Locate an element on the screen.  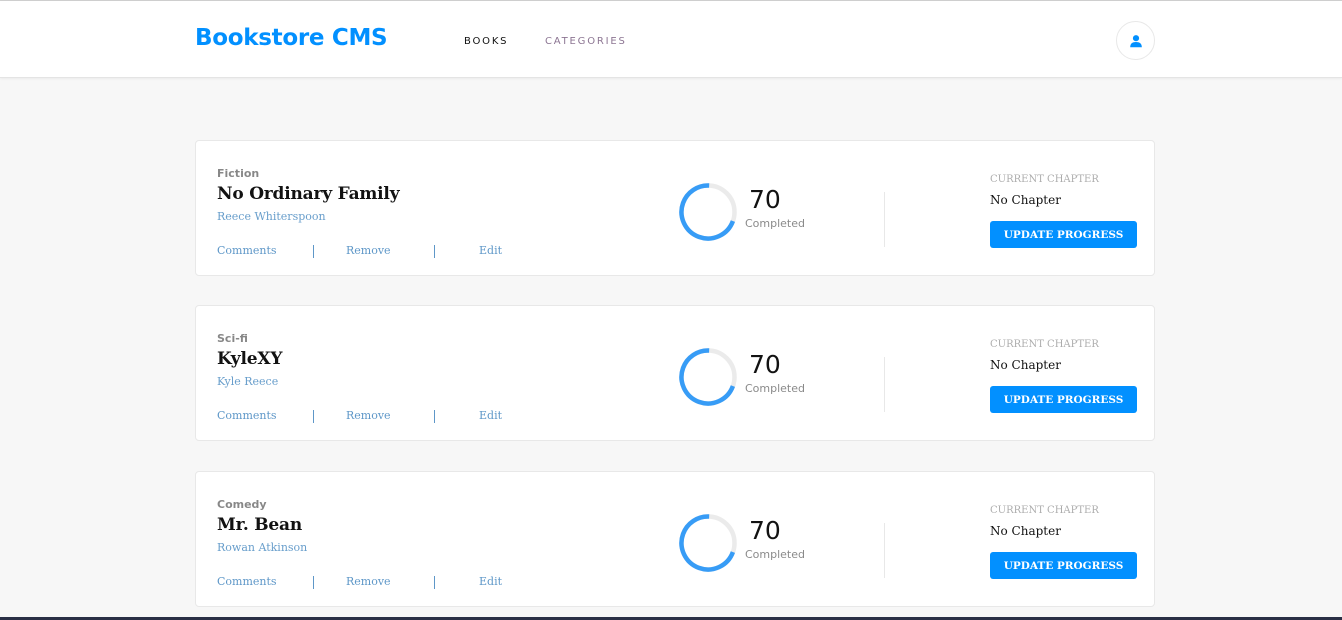
nav-categories-link: CATEGORIES is located at coordinates (586, 41).